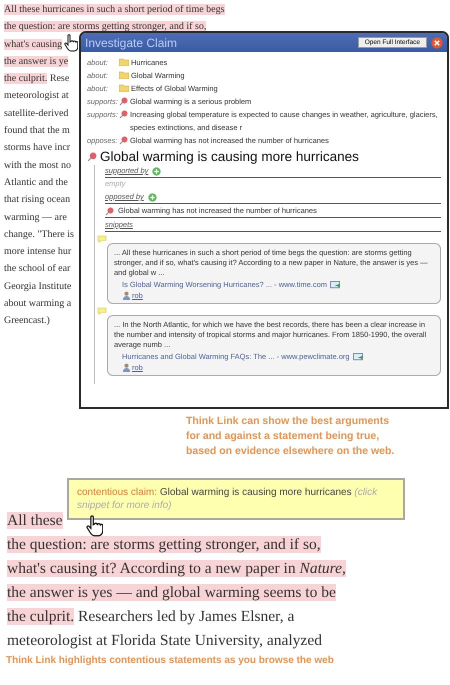  Describe the element at coordinates (36, 183) in the screenshot. I see `article-line: Atlantic and the` at that location.